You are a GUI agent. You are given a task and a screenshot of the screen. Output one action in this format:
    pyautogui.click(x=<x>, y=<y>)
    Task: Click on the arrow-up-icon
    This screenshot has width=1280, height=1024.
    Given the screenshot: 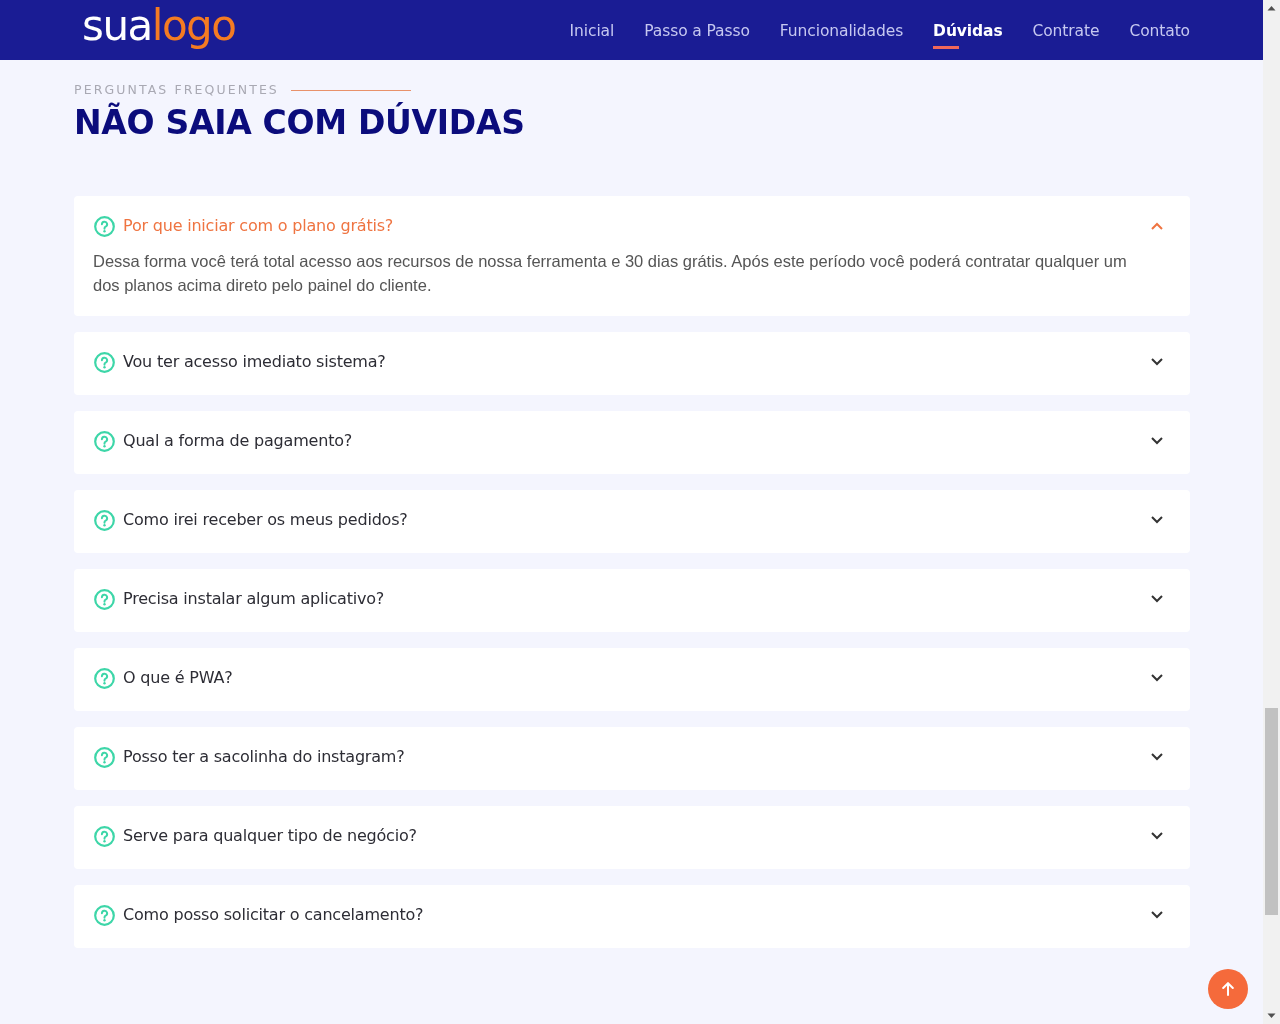 What is the action you would take?
    pyautogui.click(x=1228, y=989)
    